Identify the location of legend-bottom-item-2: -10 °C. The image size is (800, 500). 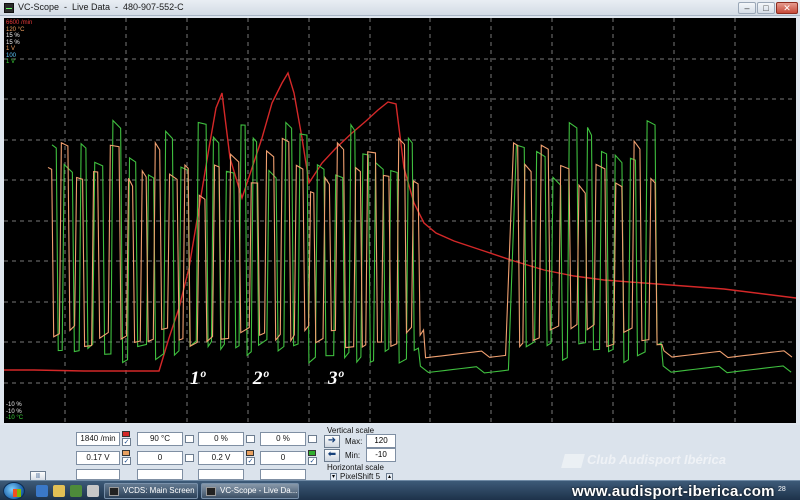
(15, 418).